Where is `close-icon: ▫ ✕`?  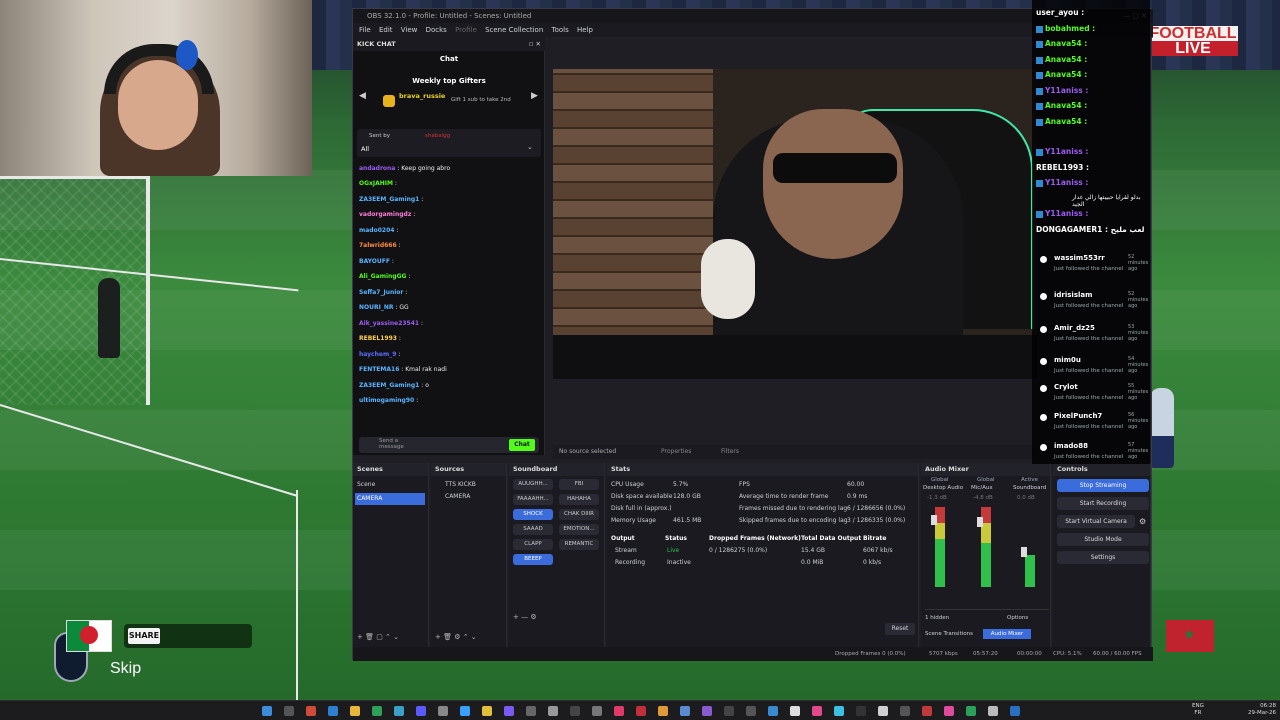 close-icon: ▫ ✕ is located at coordinates (535, 44).